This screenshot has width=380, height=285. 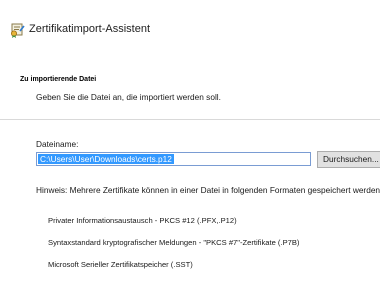 I want to click on certificate-wizard-icon, so click(x=17, y=30).